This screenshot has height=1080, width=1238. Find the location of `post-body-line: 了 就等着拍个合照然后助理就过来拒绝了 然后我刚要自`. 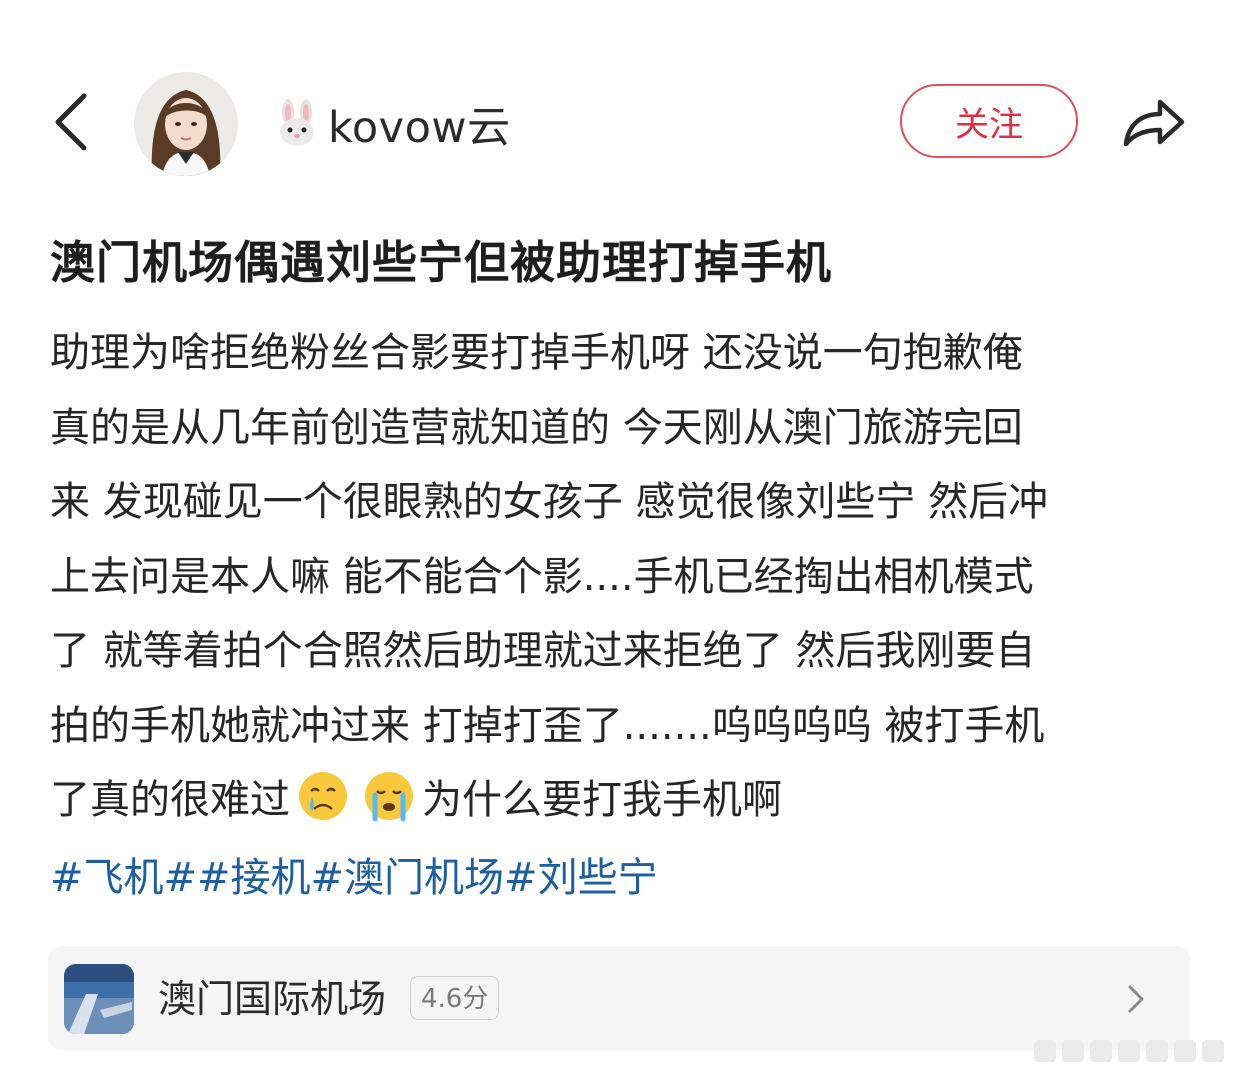

post-body-line: 了 就等着拍个合照然后助理就过来拒绝了 然后我刚要自 is located at coordinates (543, 651).